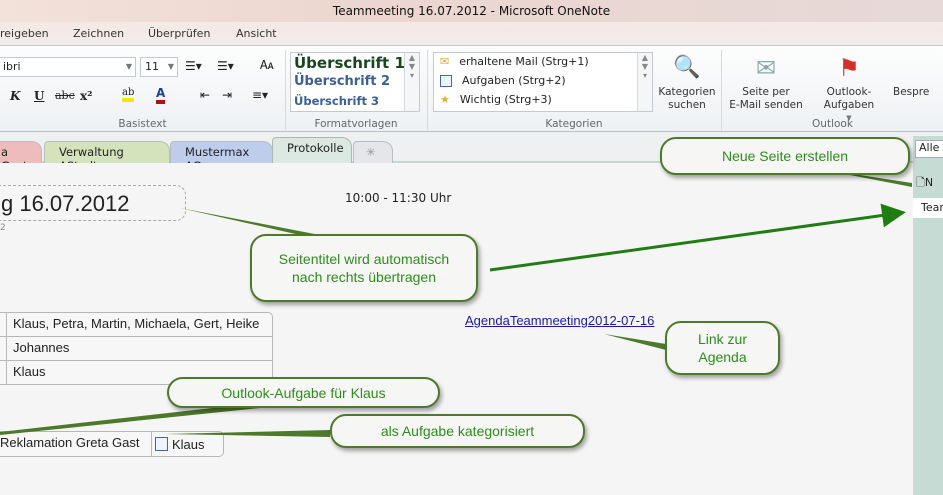 This screenshot has height=495, width=943. Describe the element at coordinates (722, 348) in the screenshot. I see `callout-link: Link zur Agenda` at that location.